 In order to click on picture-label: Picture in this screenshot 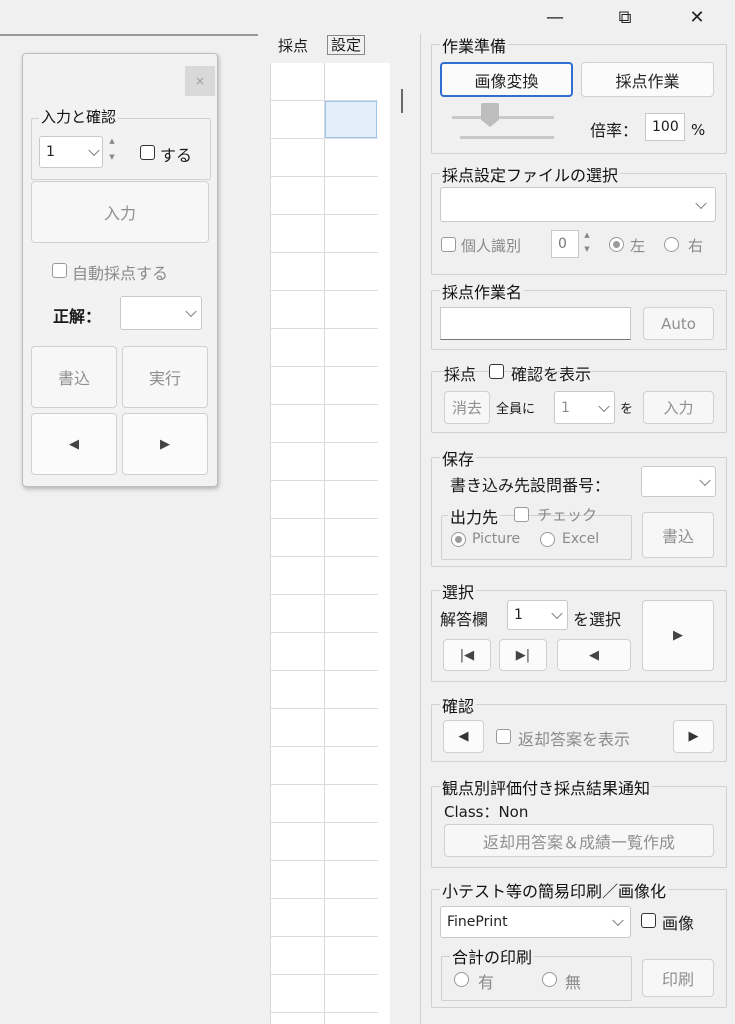, I will do `click(496, 539)`.